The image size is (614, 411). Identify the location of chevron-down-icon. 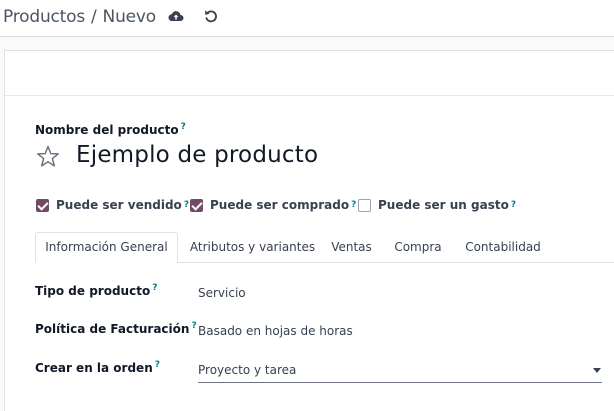
(597, 370).